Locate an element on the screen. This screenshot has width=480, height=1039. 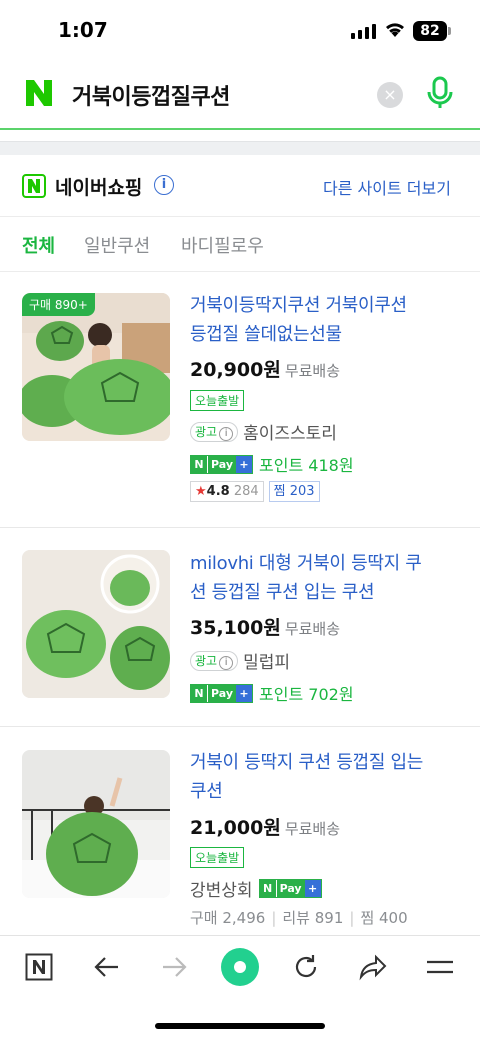
menu-icon is located at coordinates (440, 967).